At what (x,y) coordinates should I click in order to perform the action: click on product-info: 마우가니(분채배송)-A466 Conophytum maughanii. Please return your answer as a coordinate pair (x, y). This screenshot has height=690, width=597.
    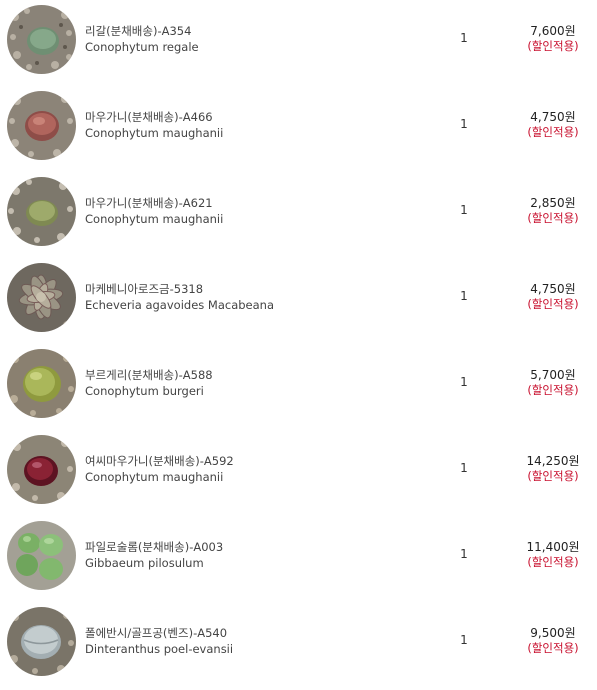
    Looking at the image, I should click on (245, 125).